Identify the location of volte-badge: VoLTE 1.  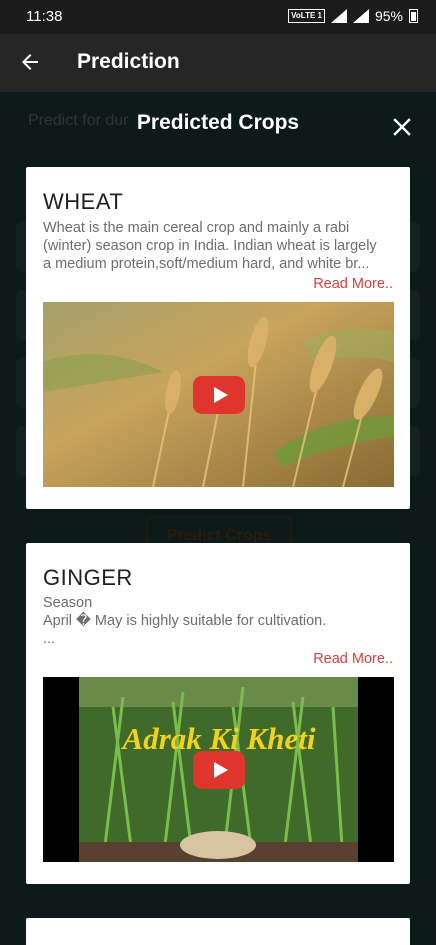
(306, 16).